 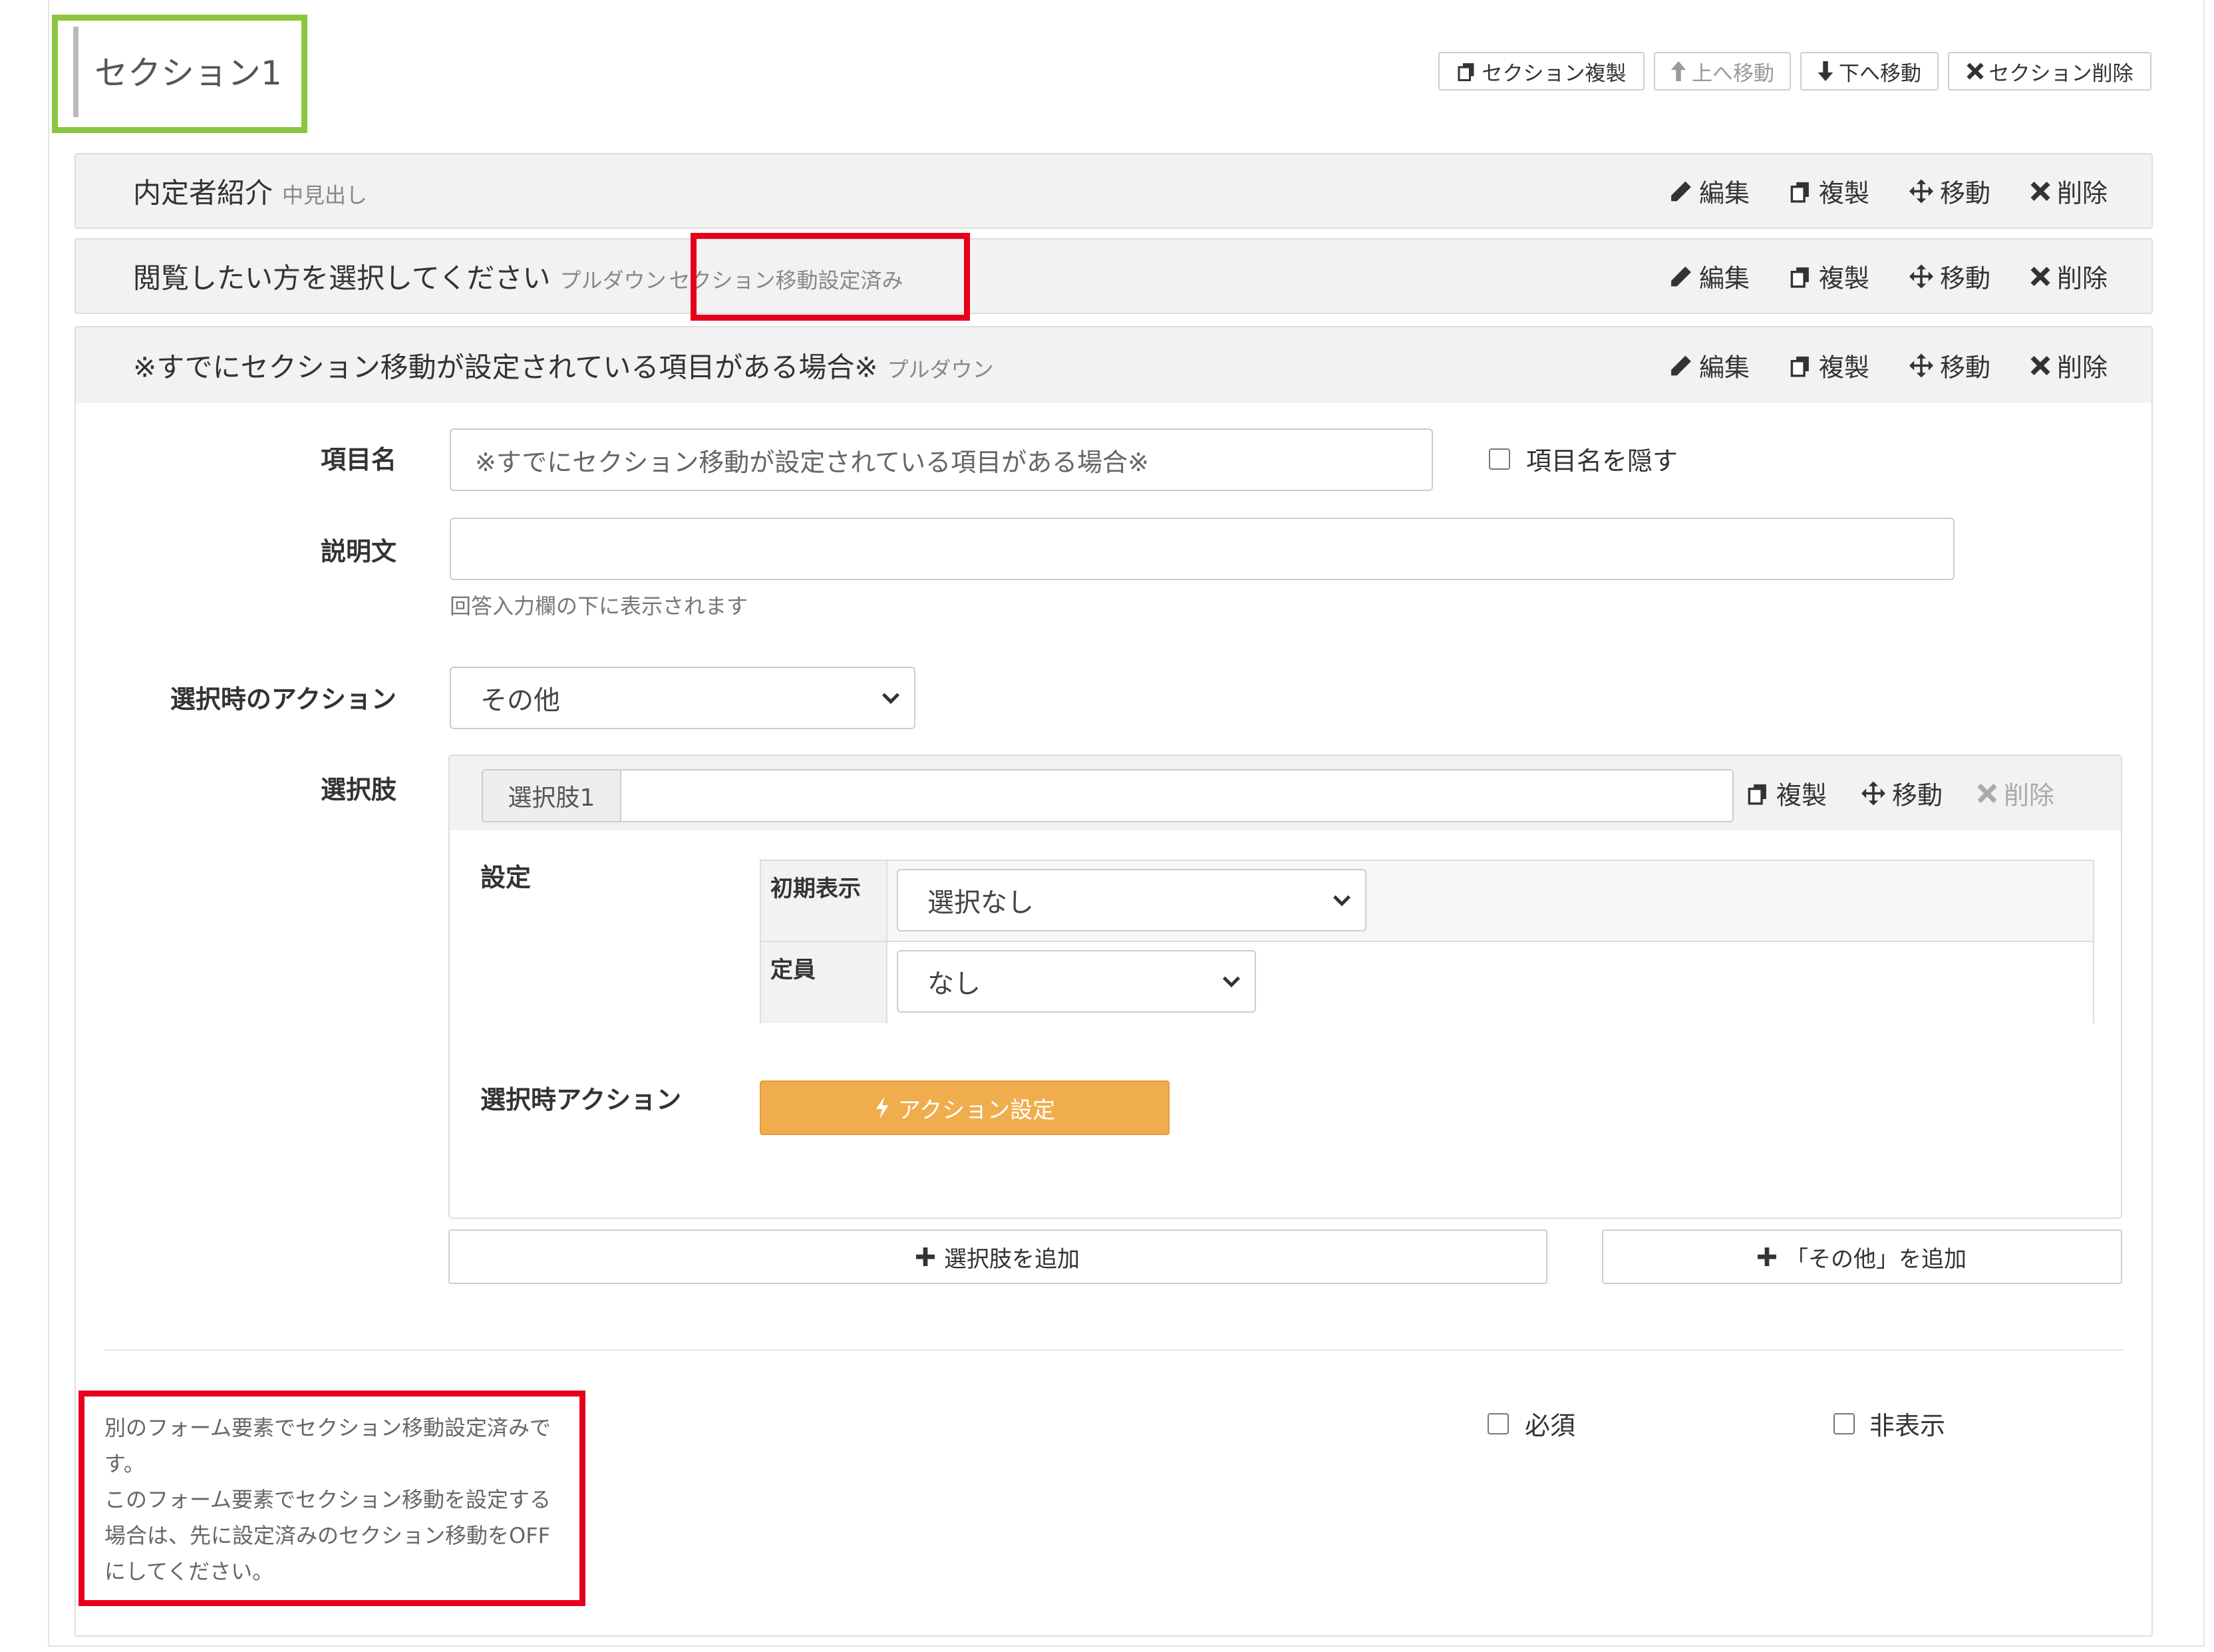 I want to click on initial-display-cell: 選択なし, so click(x=1490, y=901).